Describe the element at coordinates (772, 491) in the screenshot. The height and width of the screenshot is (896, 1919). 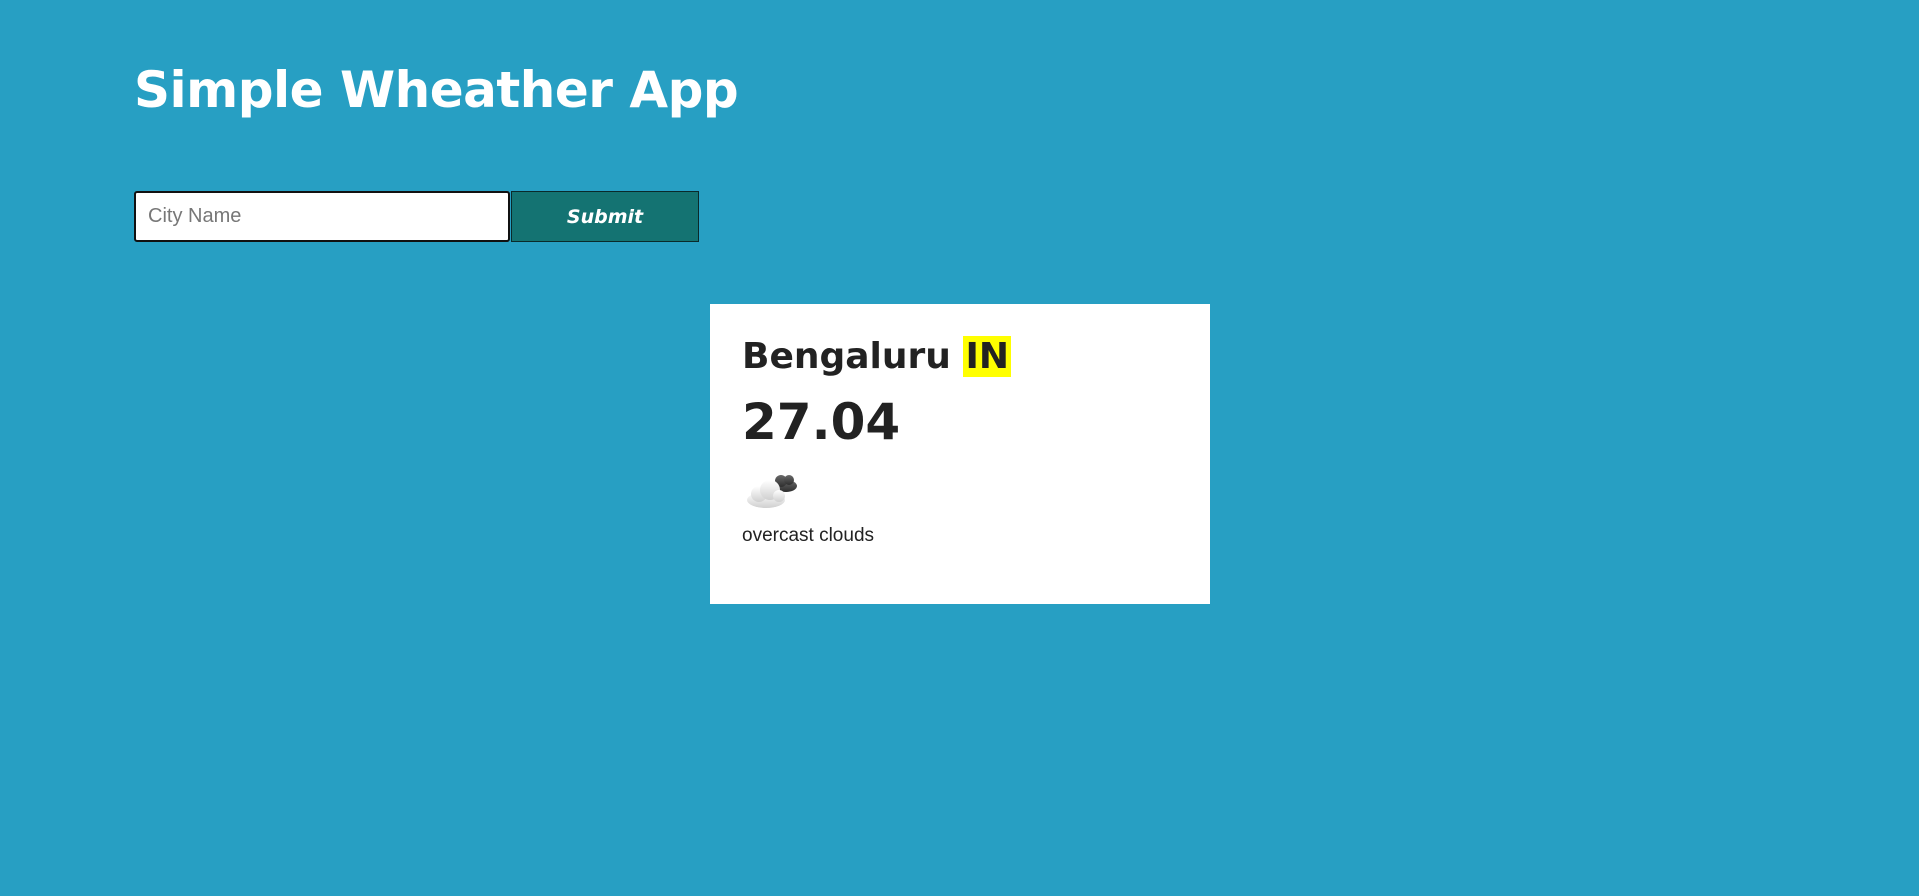
I see `overcast-clouds-icon` at that location.